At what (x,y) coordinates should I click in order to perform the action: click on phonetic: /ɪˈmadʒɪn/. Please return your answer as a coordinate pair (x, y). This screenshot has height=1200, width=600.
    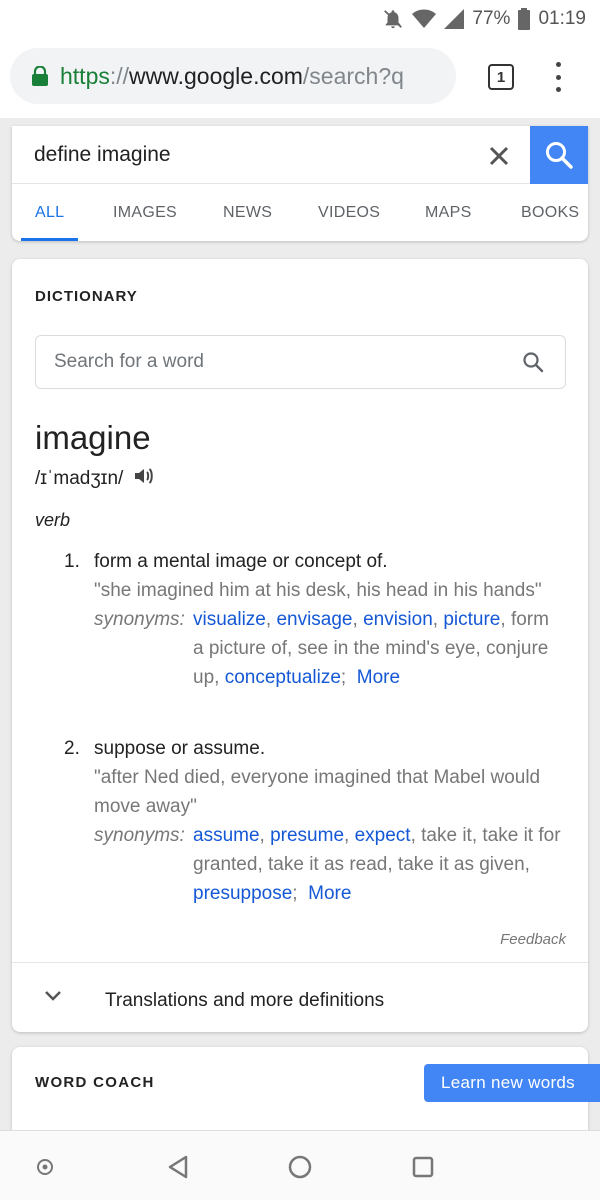
    Looking at the image, I should click on (79, 478).